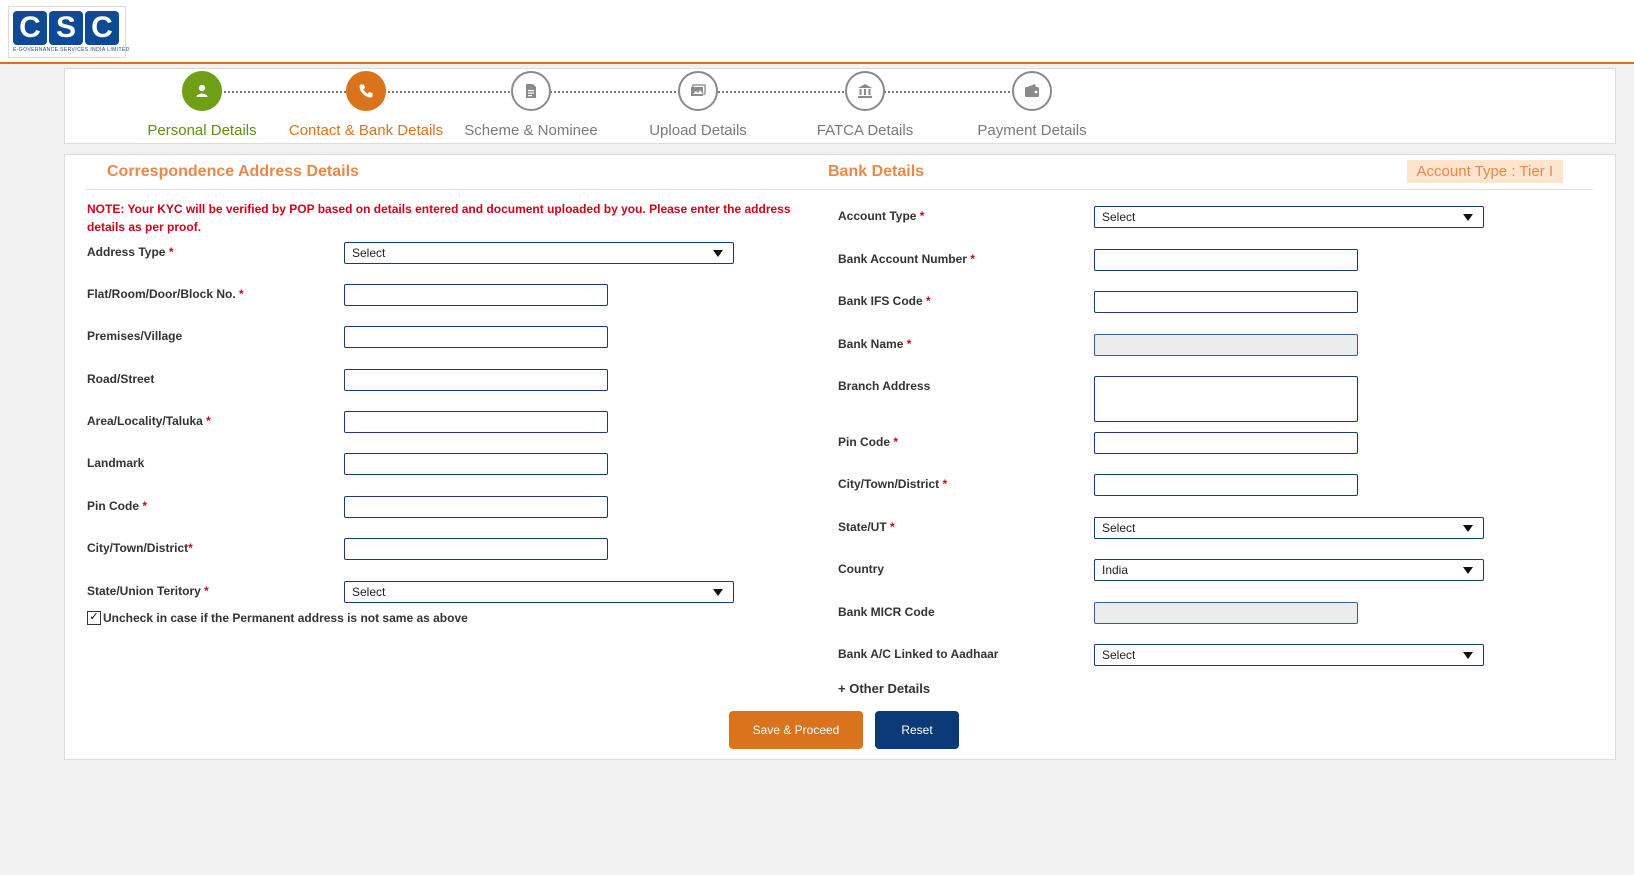 This screenshot has width=1634, height=875. Describe the element at coordinates (94, 618) in the screenshot. I see `permanent-address-checkbox: ✓` at that location.